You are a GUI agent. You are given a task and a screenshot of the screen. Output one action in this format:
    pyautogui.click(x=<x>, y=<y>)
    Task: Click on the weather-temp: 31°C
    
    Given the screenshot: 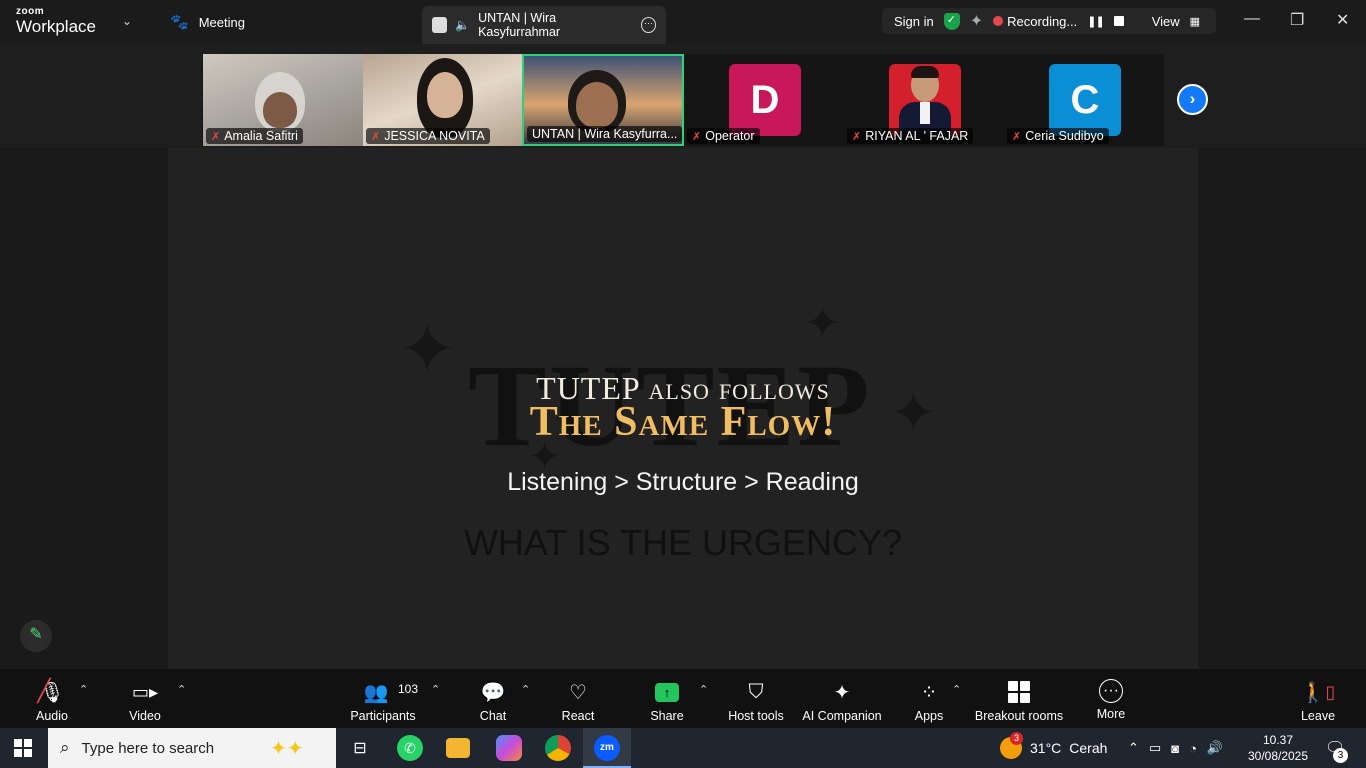 What is the action you would take?
    pyautogui.click(x=1046, y=748)
    